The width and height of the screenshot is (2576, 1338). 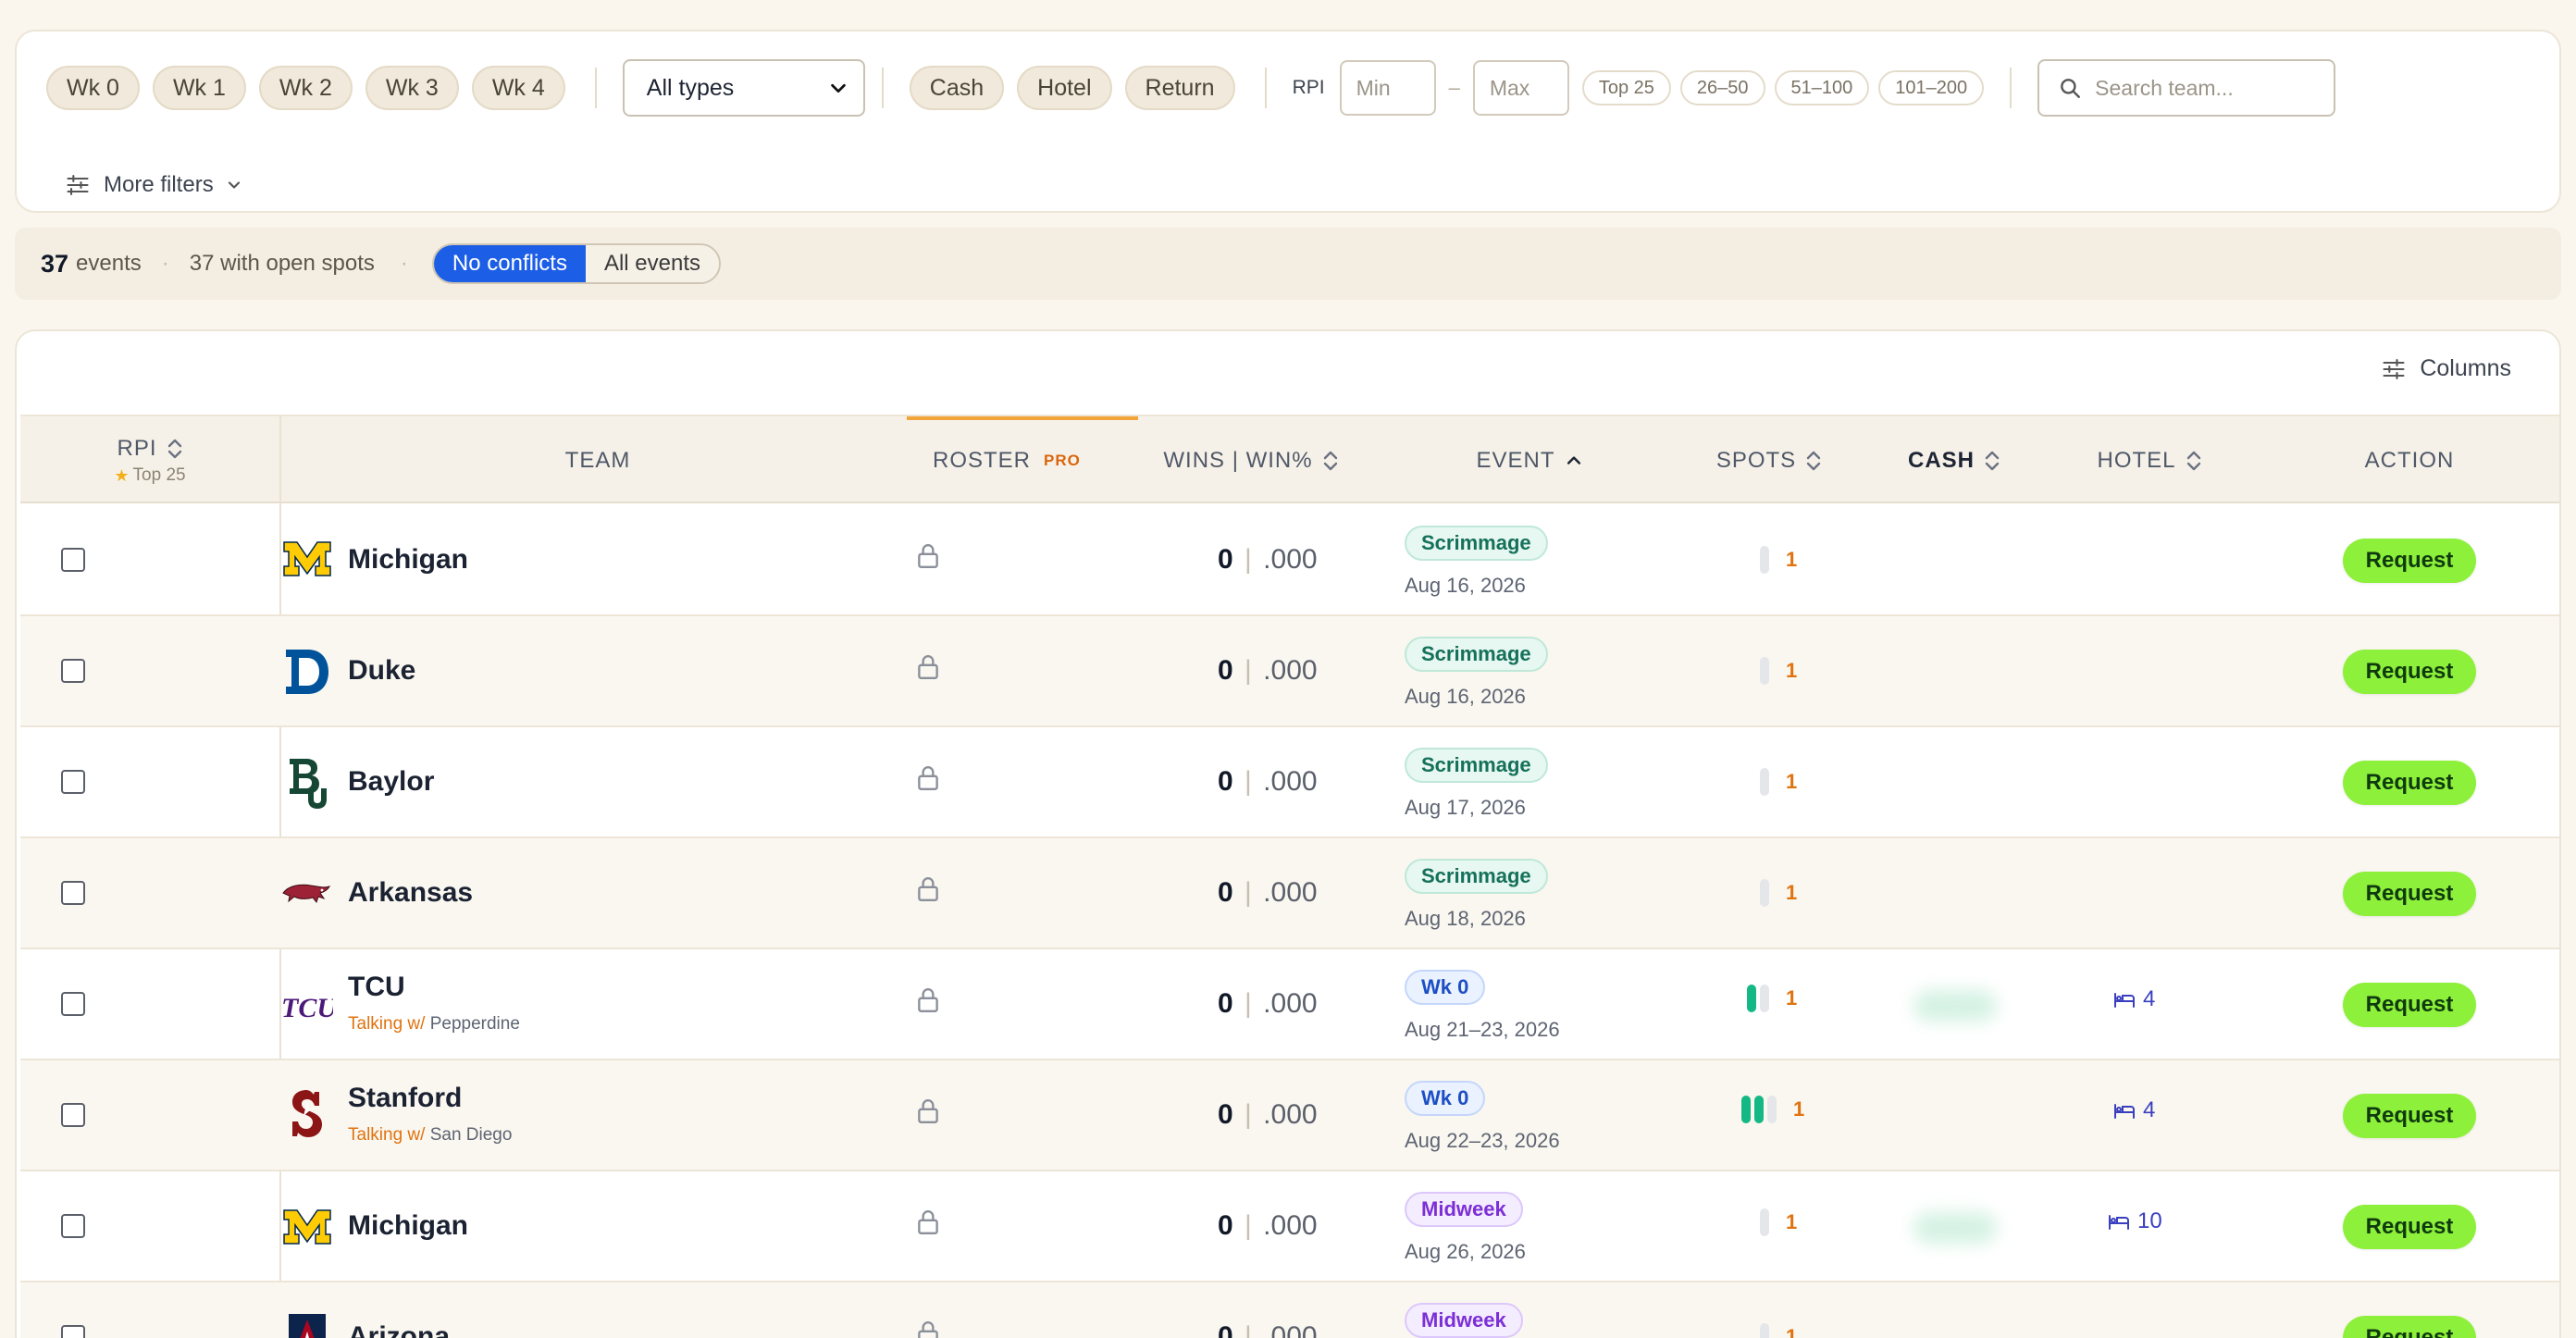 I want to click on rpi-max-input: Max, so click(x=1520, y=88).